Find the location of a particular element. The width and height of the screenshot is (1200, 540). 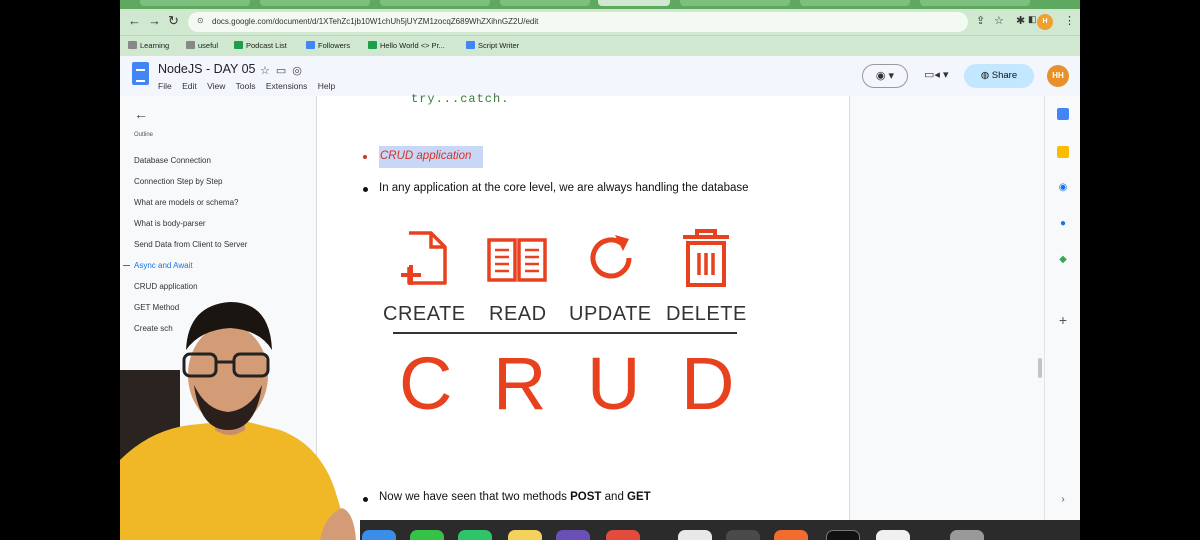

site-info-icon: ⊙ is located at coordinates (200, 20).